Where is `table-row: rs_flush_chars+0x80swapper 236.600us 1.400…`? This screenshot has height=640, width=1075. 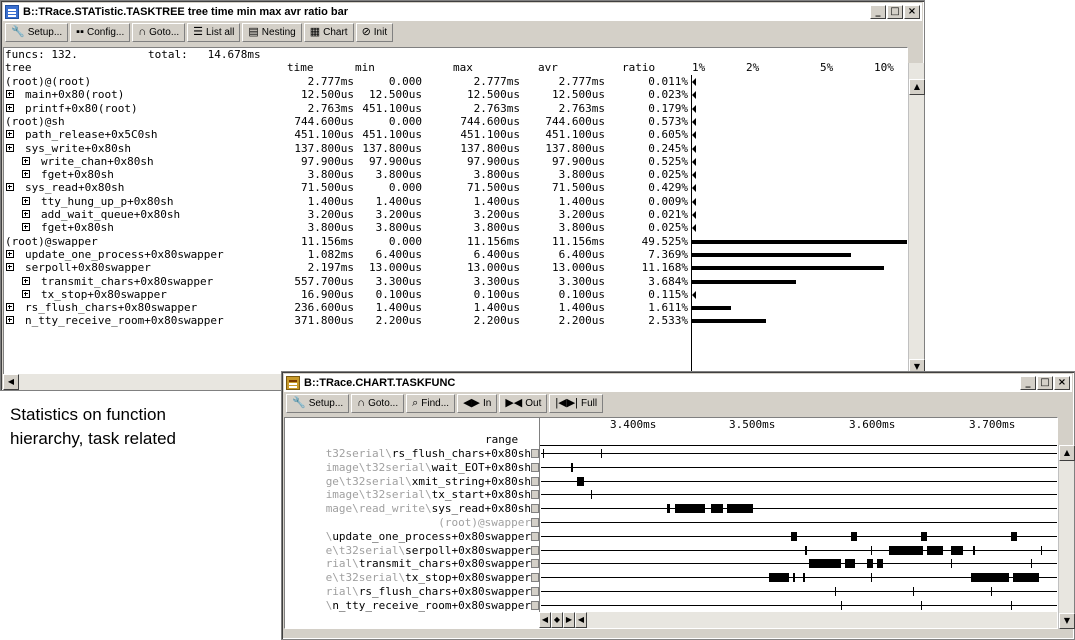 table-row: rs_flush_chars+0x80swapper 236.600us 1.400… is located at coordinates (455, 307).